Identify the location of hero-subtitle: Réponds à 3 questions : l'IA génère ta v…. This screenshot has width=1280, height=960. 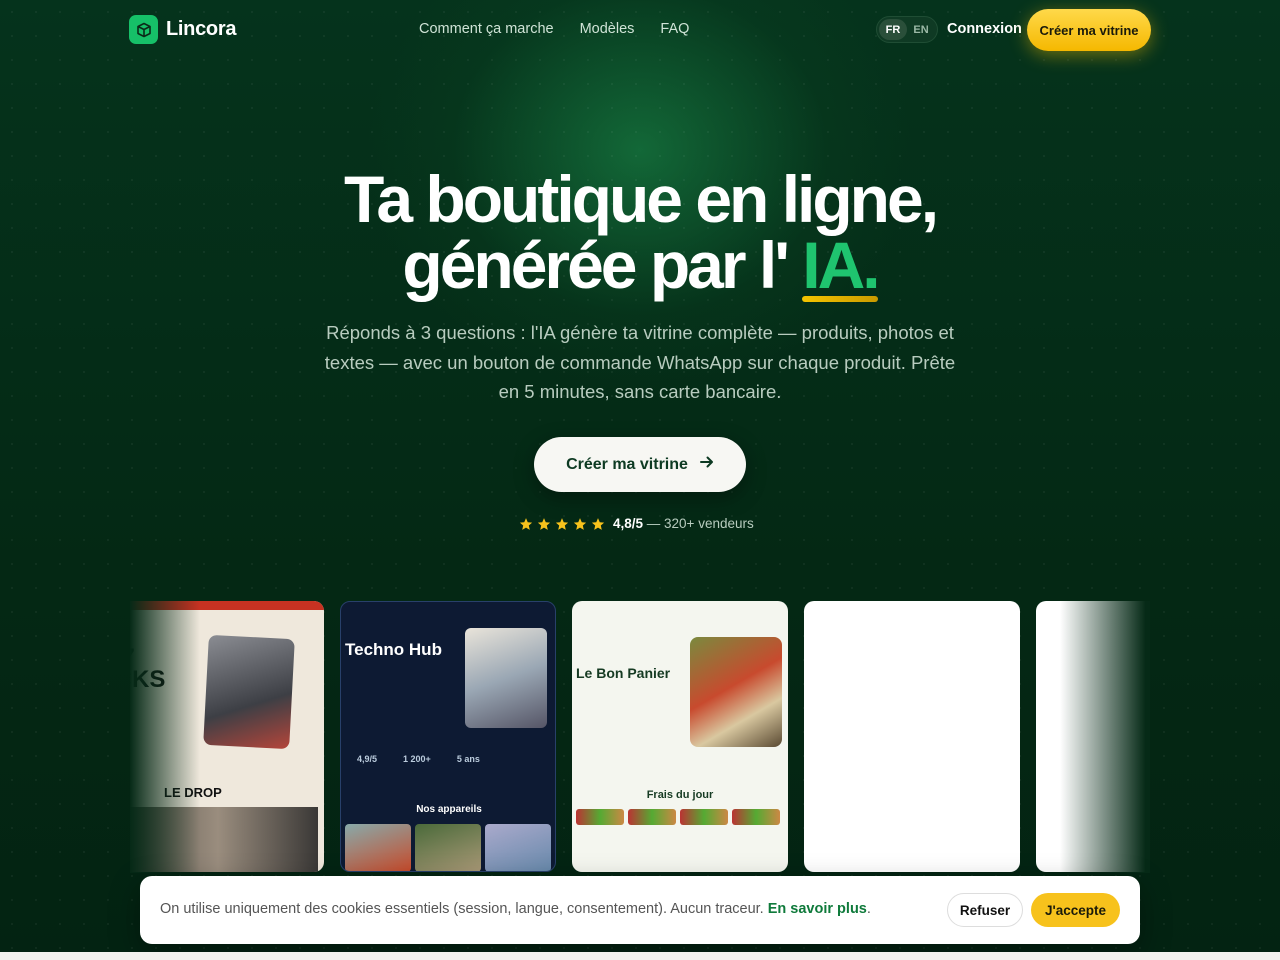
(640, 362).